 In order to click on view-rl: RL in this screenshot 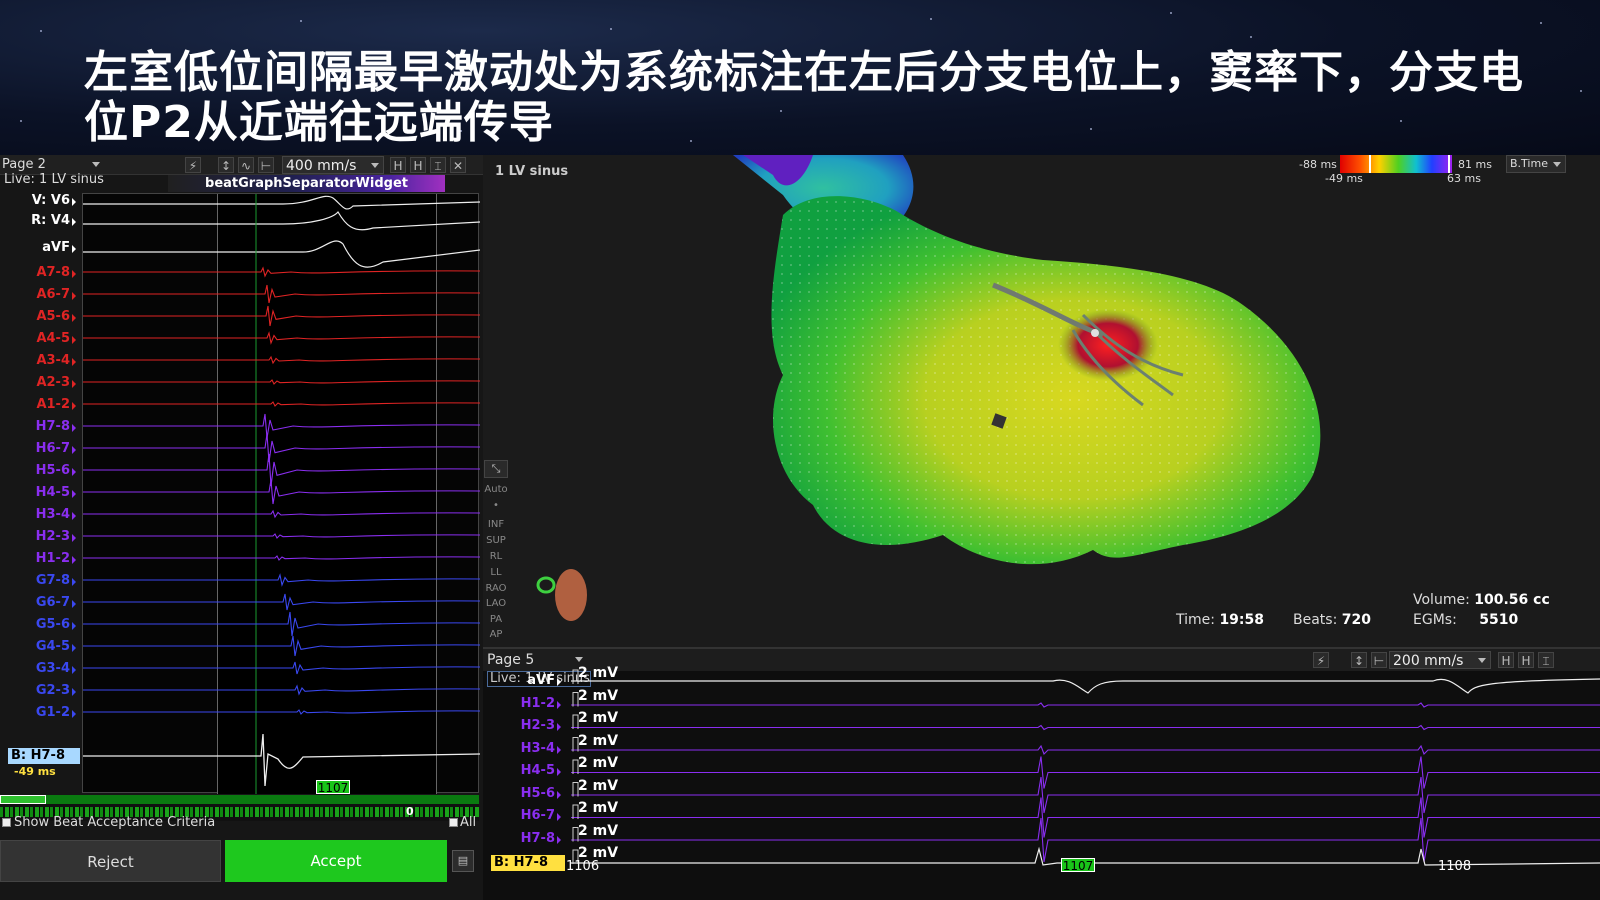, I will do `click(496, 556)`.